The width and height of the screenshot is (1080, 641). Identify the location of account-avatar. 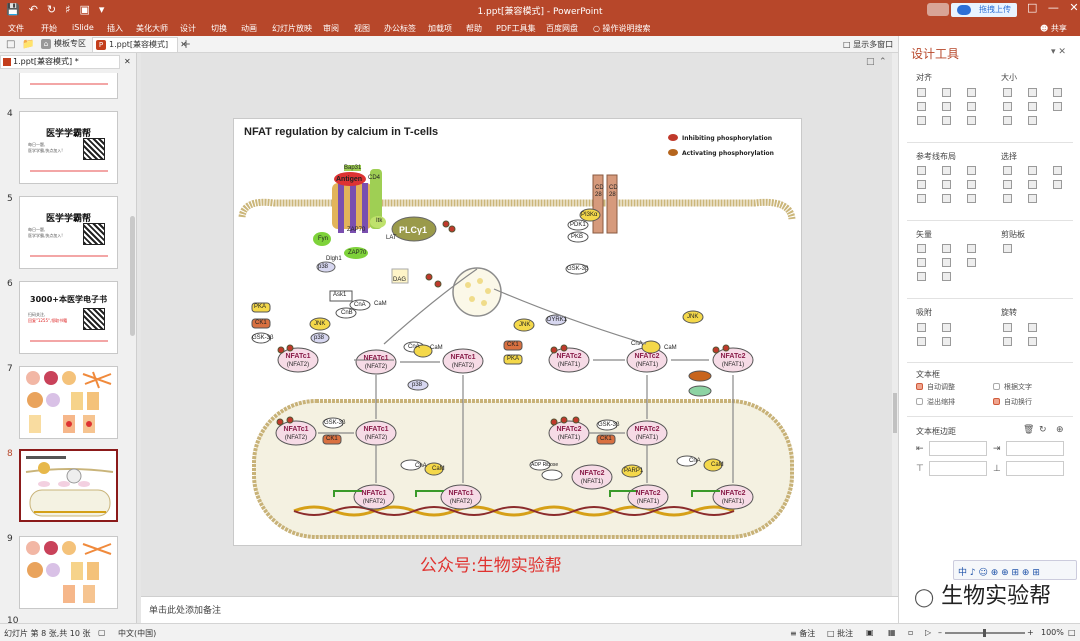
(938, 9).